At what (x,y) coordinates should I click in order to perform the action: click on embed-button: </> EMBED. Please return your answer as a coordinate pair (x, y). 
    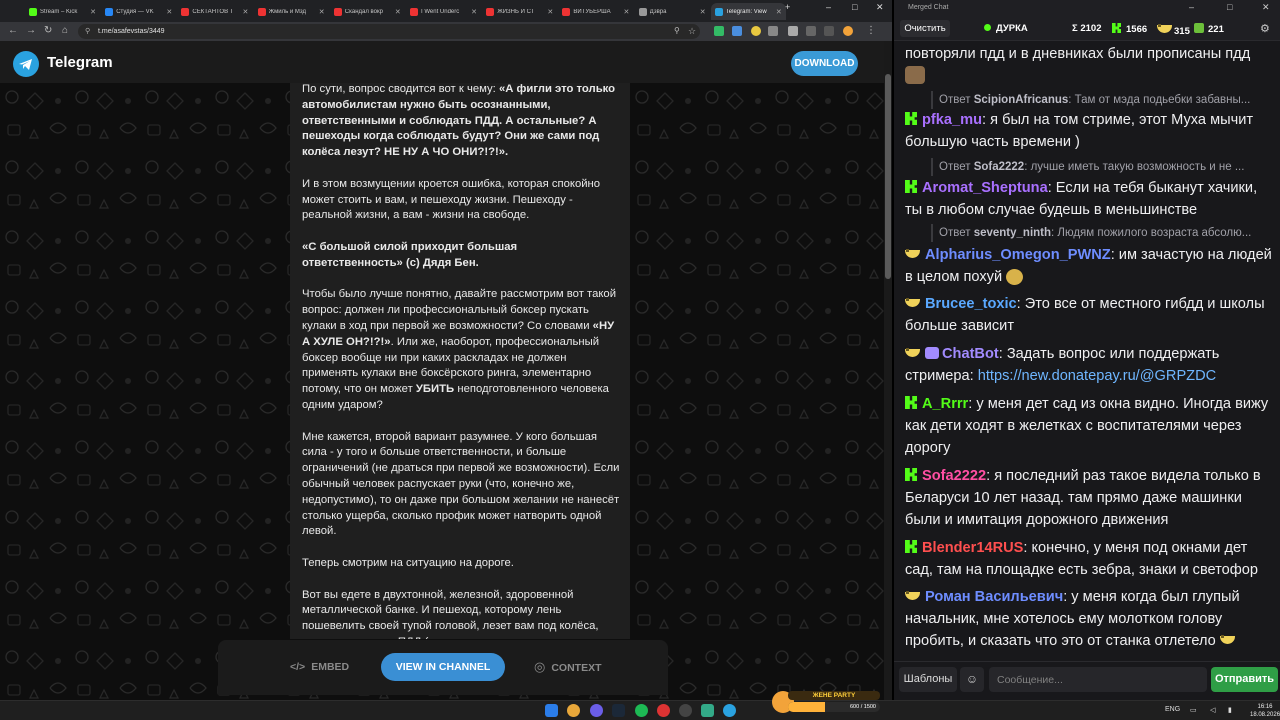
    Looking at the image, I should click on (319, 667).